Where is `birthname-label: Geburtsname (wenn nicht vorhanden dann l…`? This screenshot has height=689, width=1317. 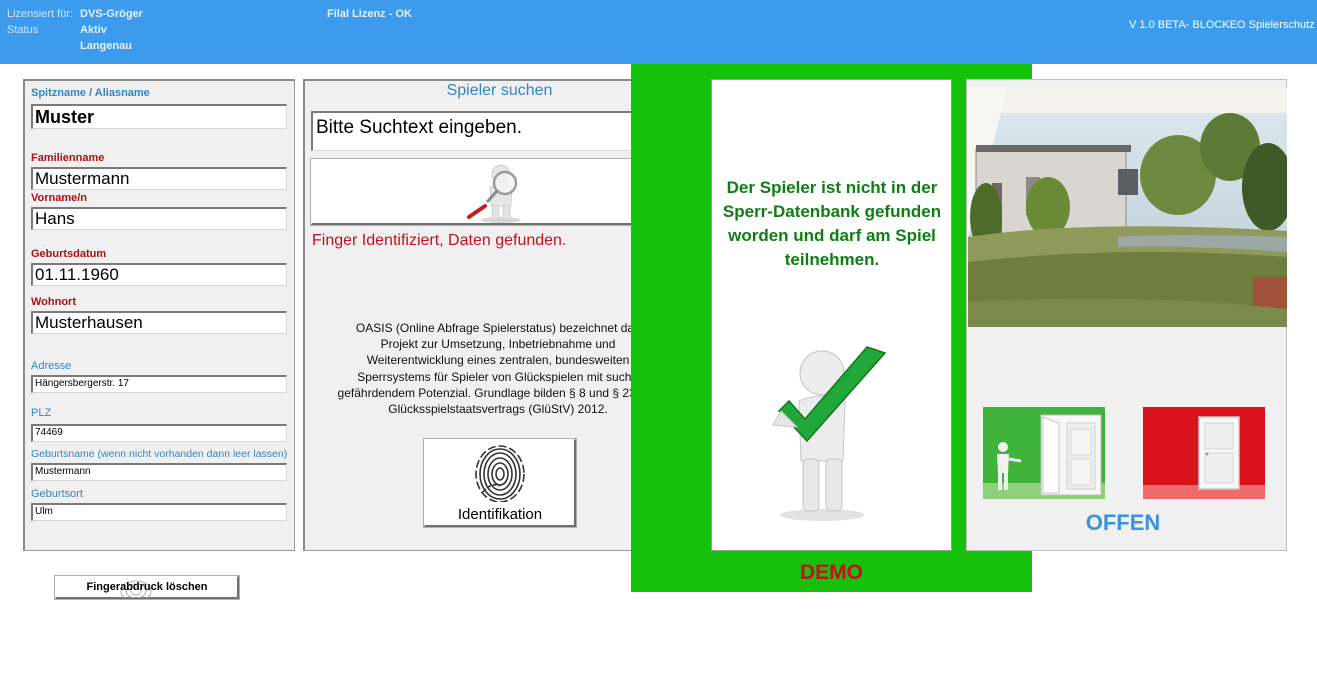
birthname-label: Geburtsname (wenn nicht vorhanden dann l… is located at coordinates (159, 454).